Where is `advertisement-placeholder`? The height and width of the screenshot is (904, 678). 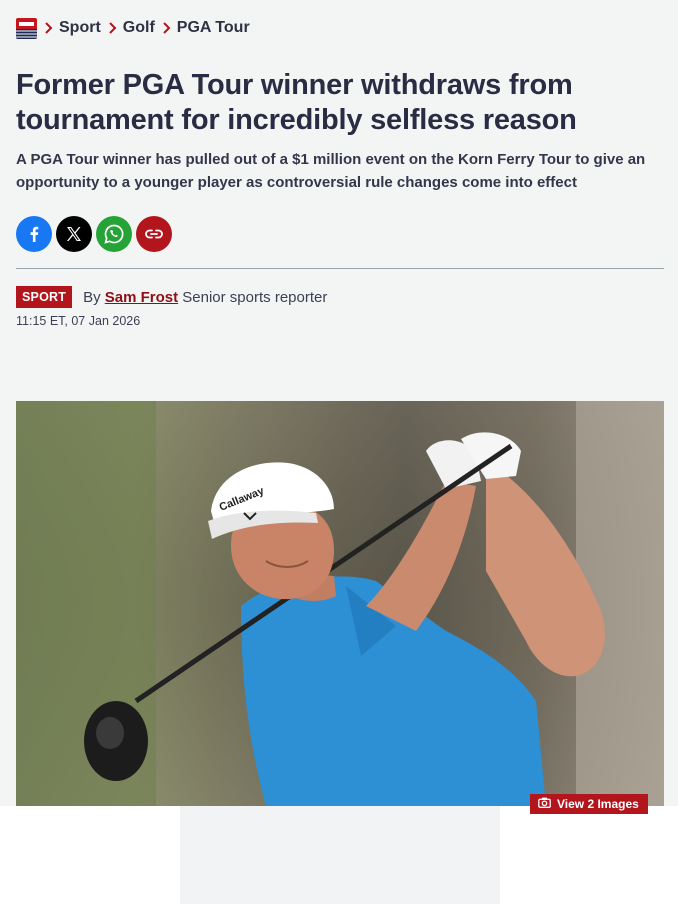
advertisement-placeholder is located at coordinates (340, 855).